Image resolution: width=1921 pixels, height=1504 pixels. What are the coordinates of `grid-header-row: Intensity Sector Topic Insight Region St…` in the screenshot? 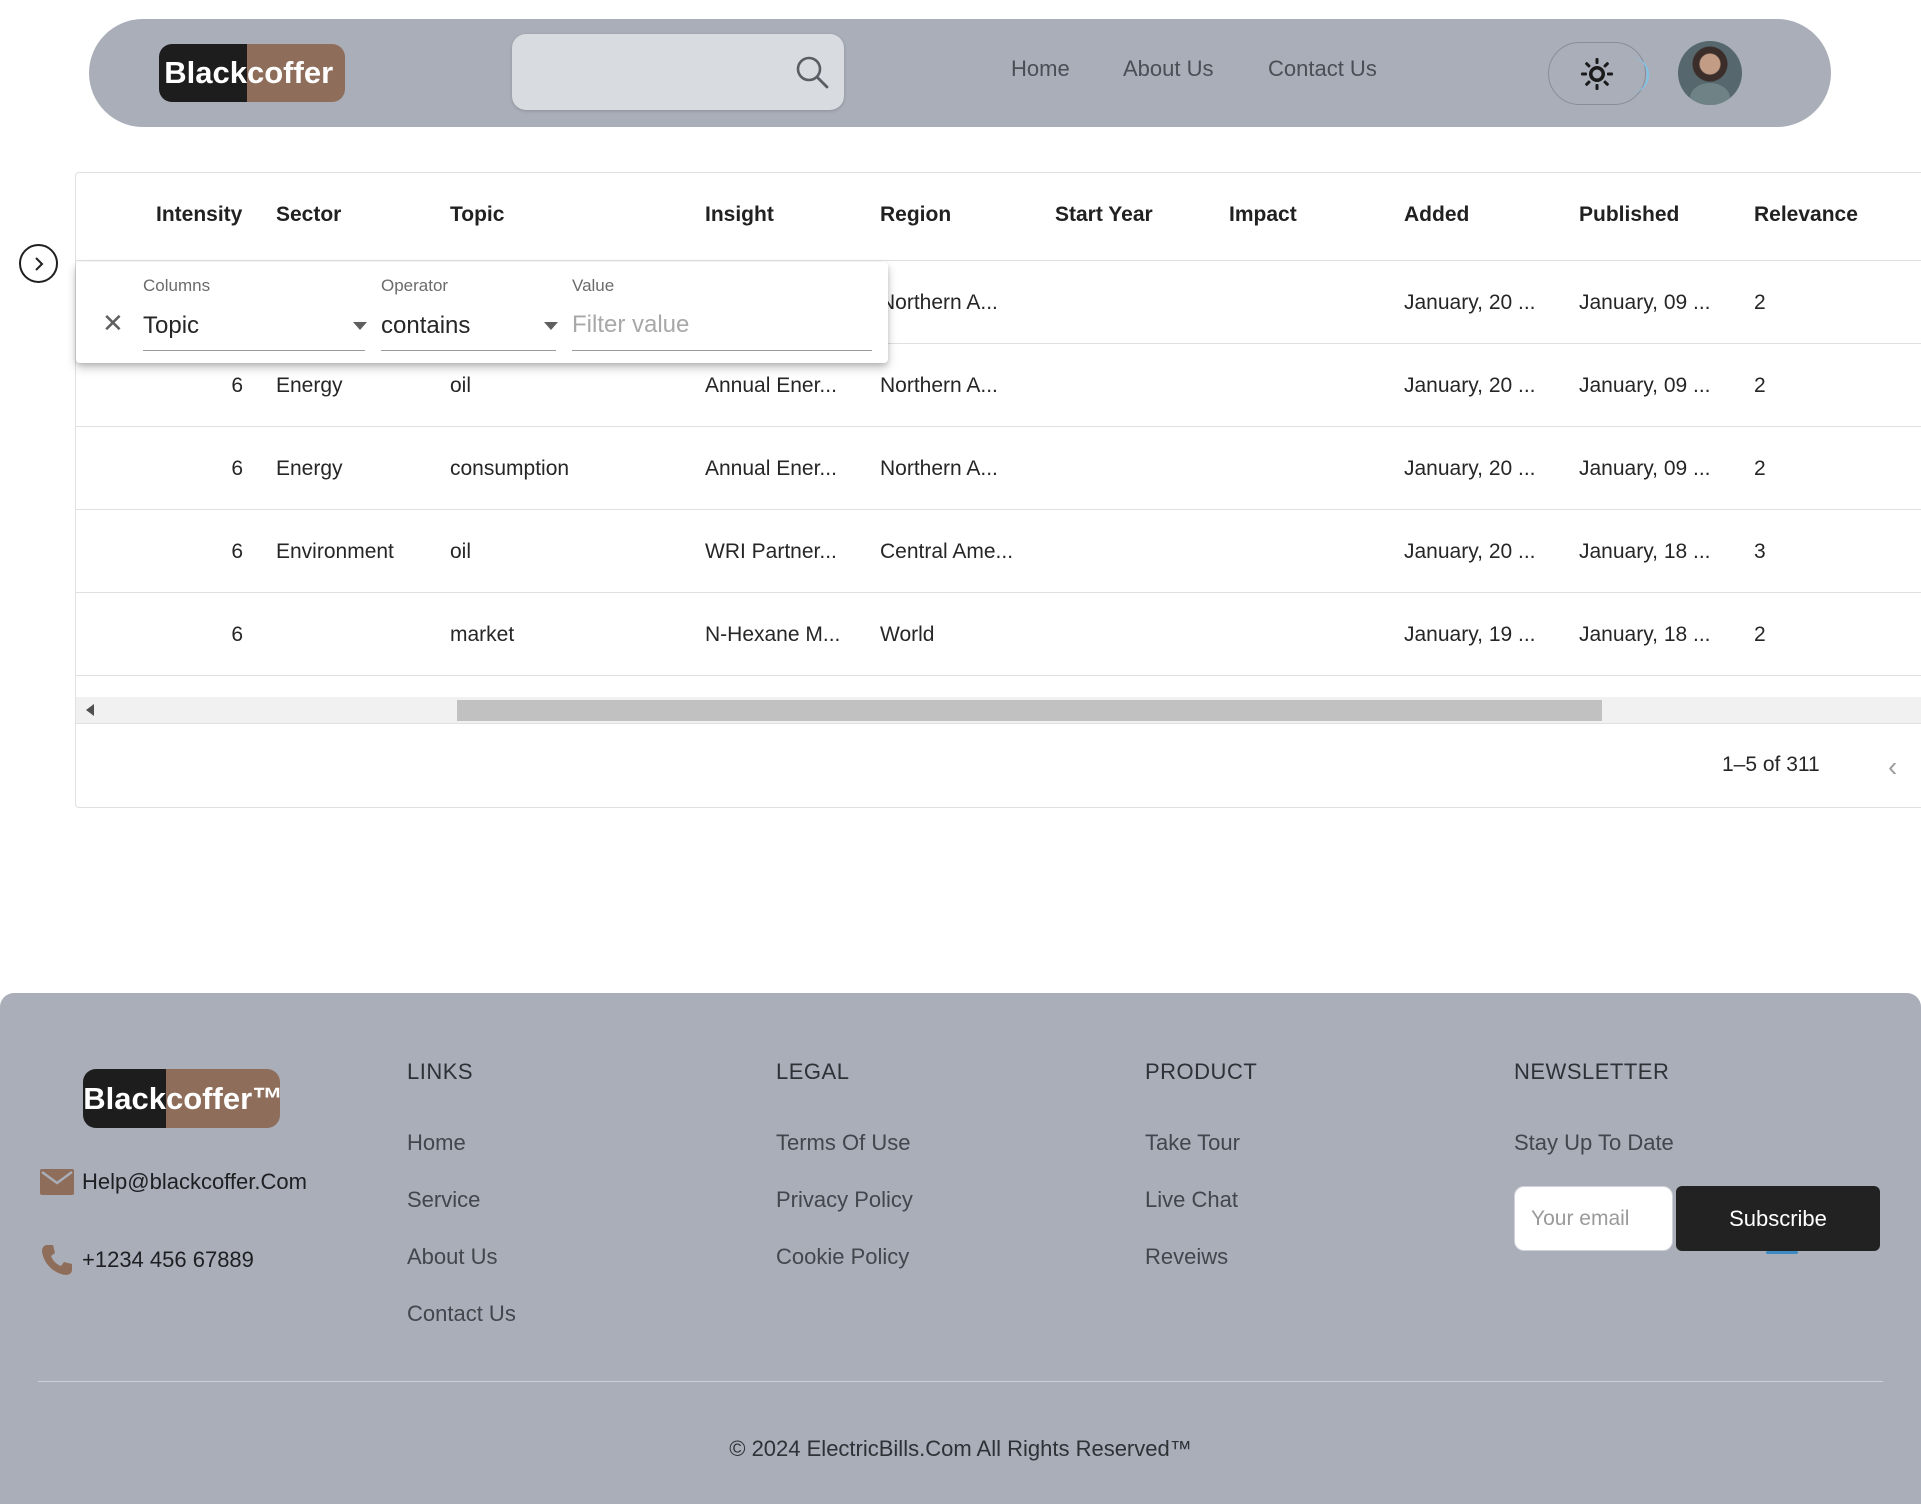 It's located at (998, 217).